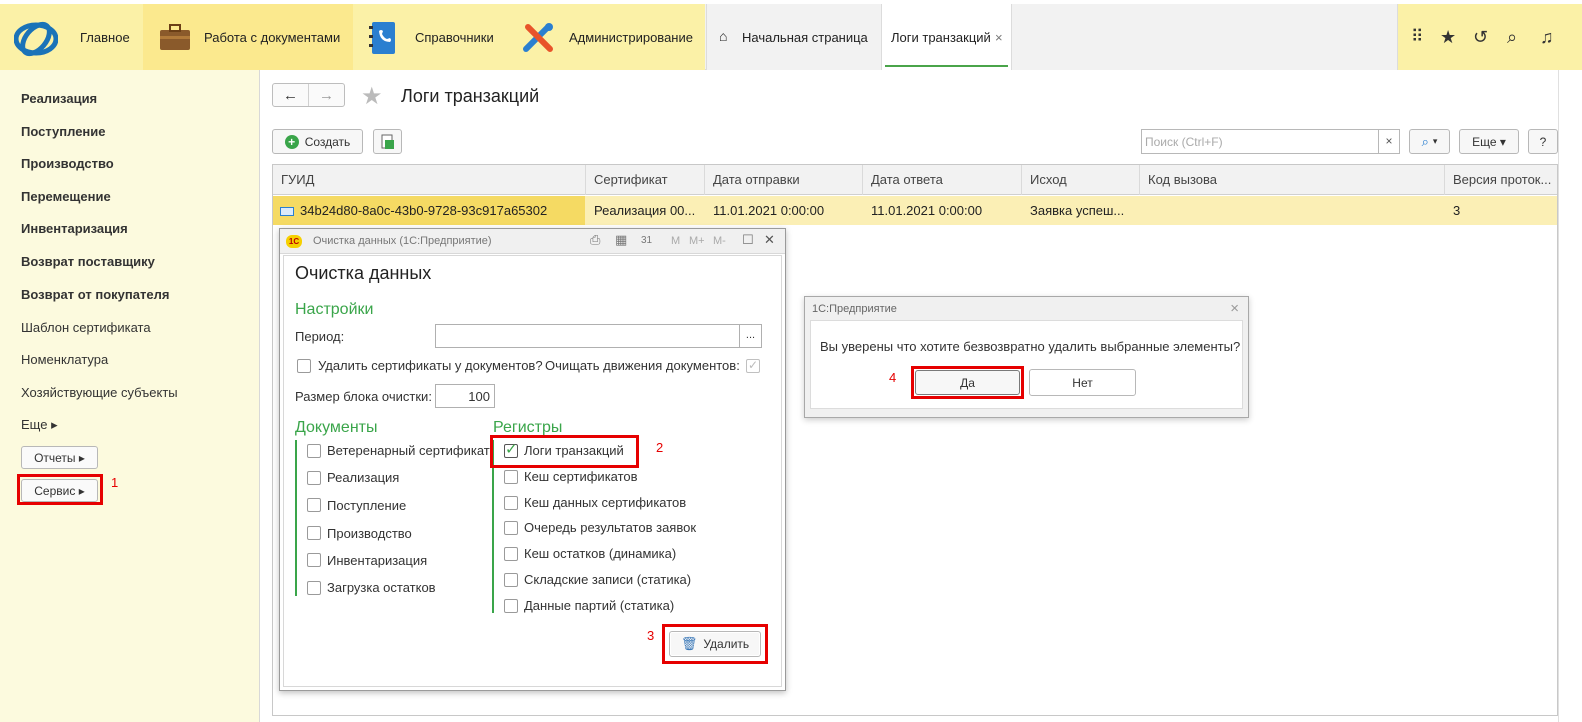  I want to click on dialog-close-icon: ×, so click(1234, 308).